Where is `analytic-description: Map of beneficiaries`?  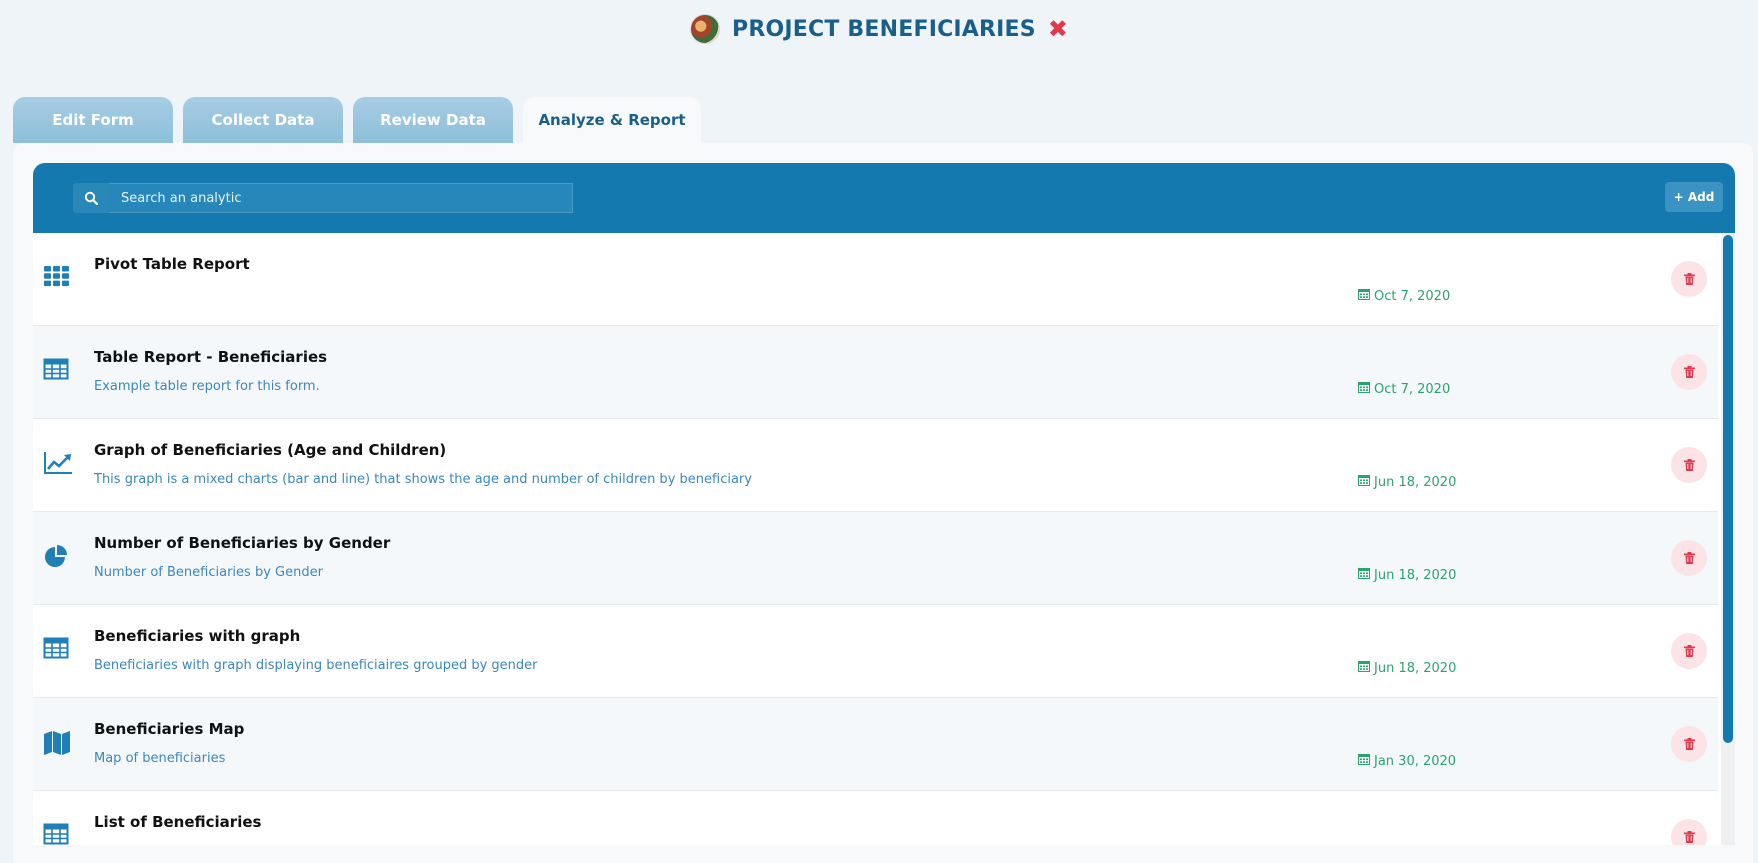
analytic-description: Map of beneficiaries is located at coordinates (160, 758).